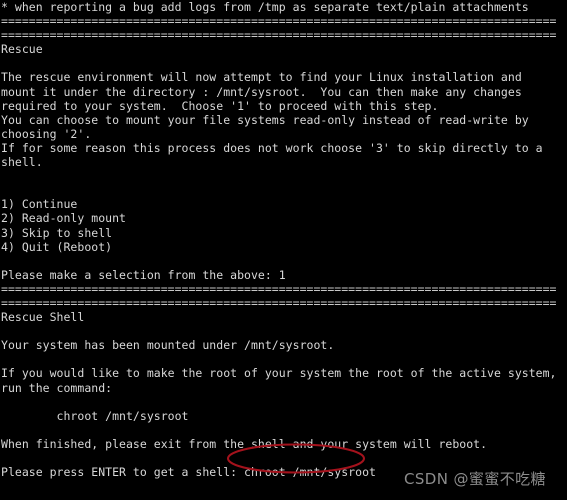  What do you see at coordinates (46, 133) in the screenshot?
I see `terminal-line: choosing '2'.` at bounding box center [46, 133].